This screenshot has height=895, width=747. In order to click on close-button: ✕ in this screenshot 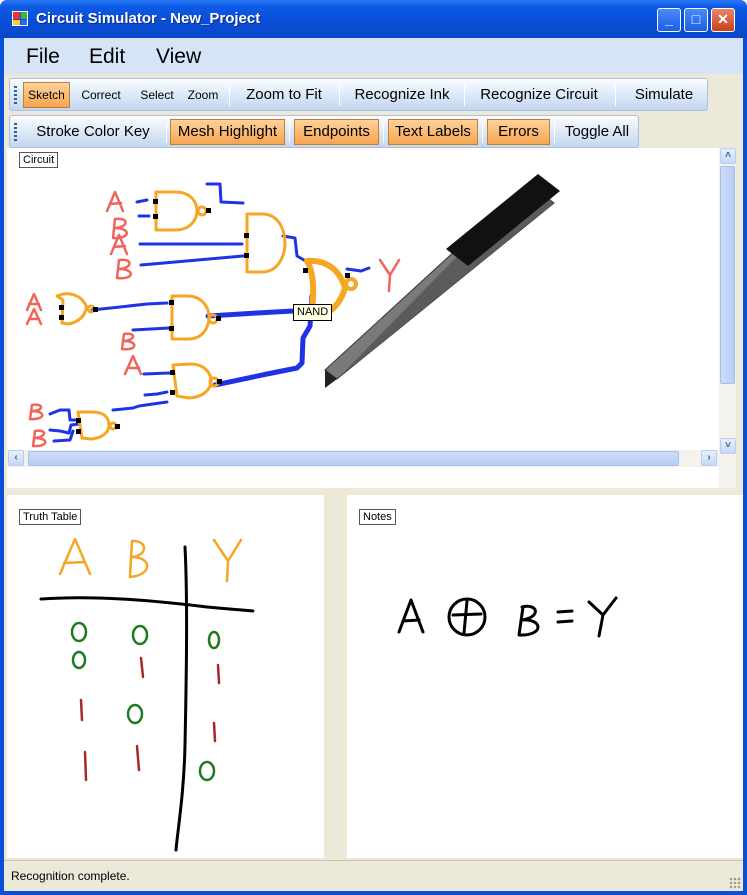, I will do `click(723, 20)`.